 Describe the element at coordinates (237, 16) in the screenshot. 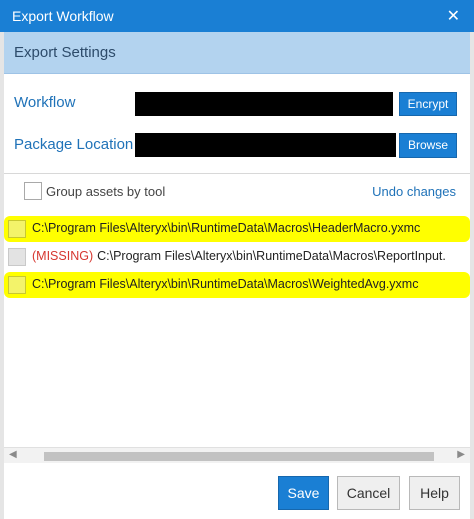

I see `title-bar: Export Workflow ✕` at that location.